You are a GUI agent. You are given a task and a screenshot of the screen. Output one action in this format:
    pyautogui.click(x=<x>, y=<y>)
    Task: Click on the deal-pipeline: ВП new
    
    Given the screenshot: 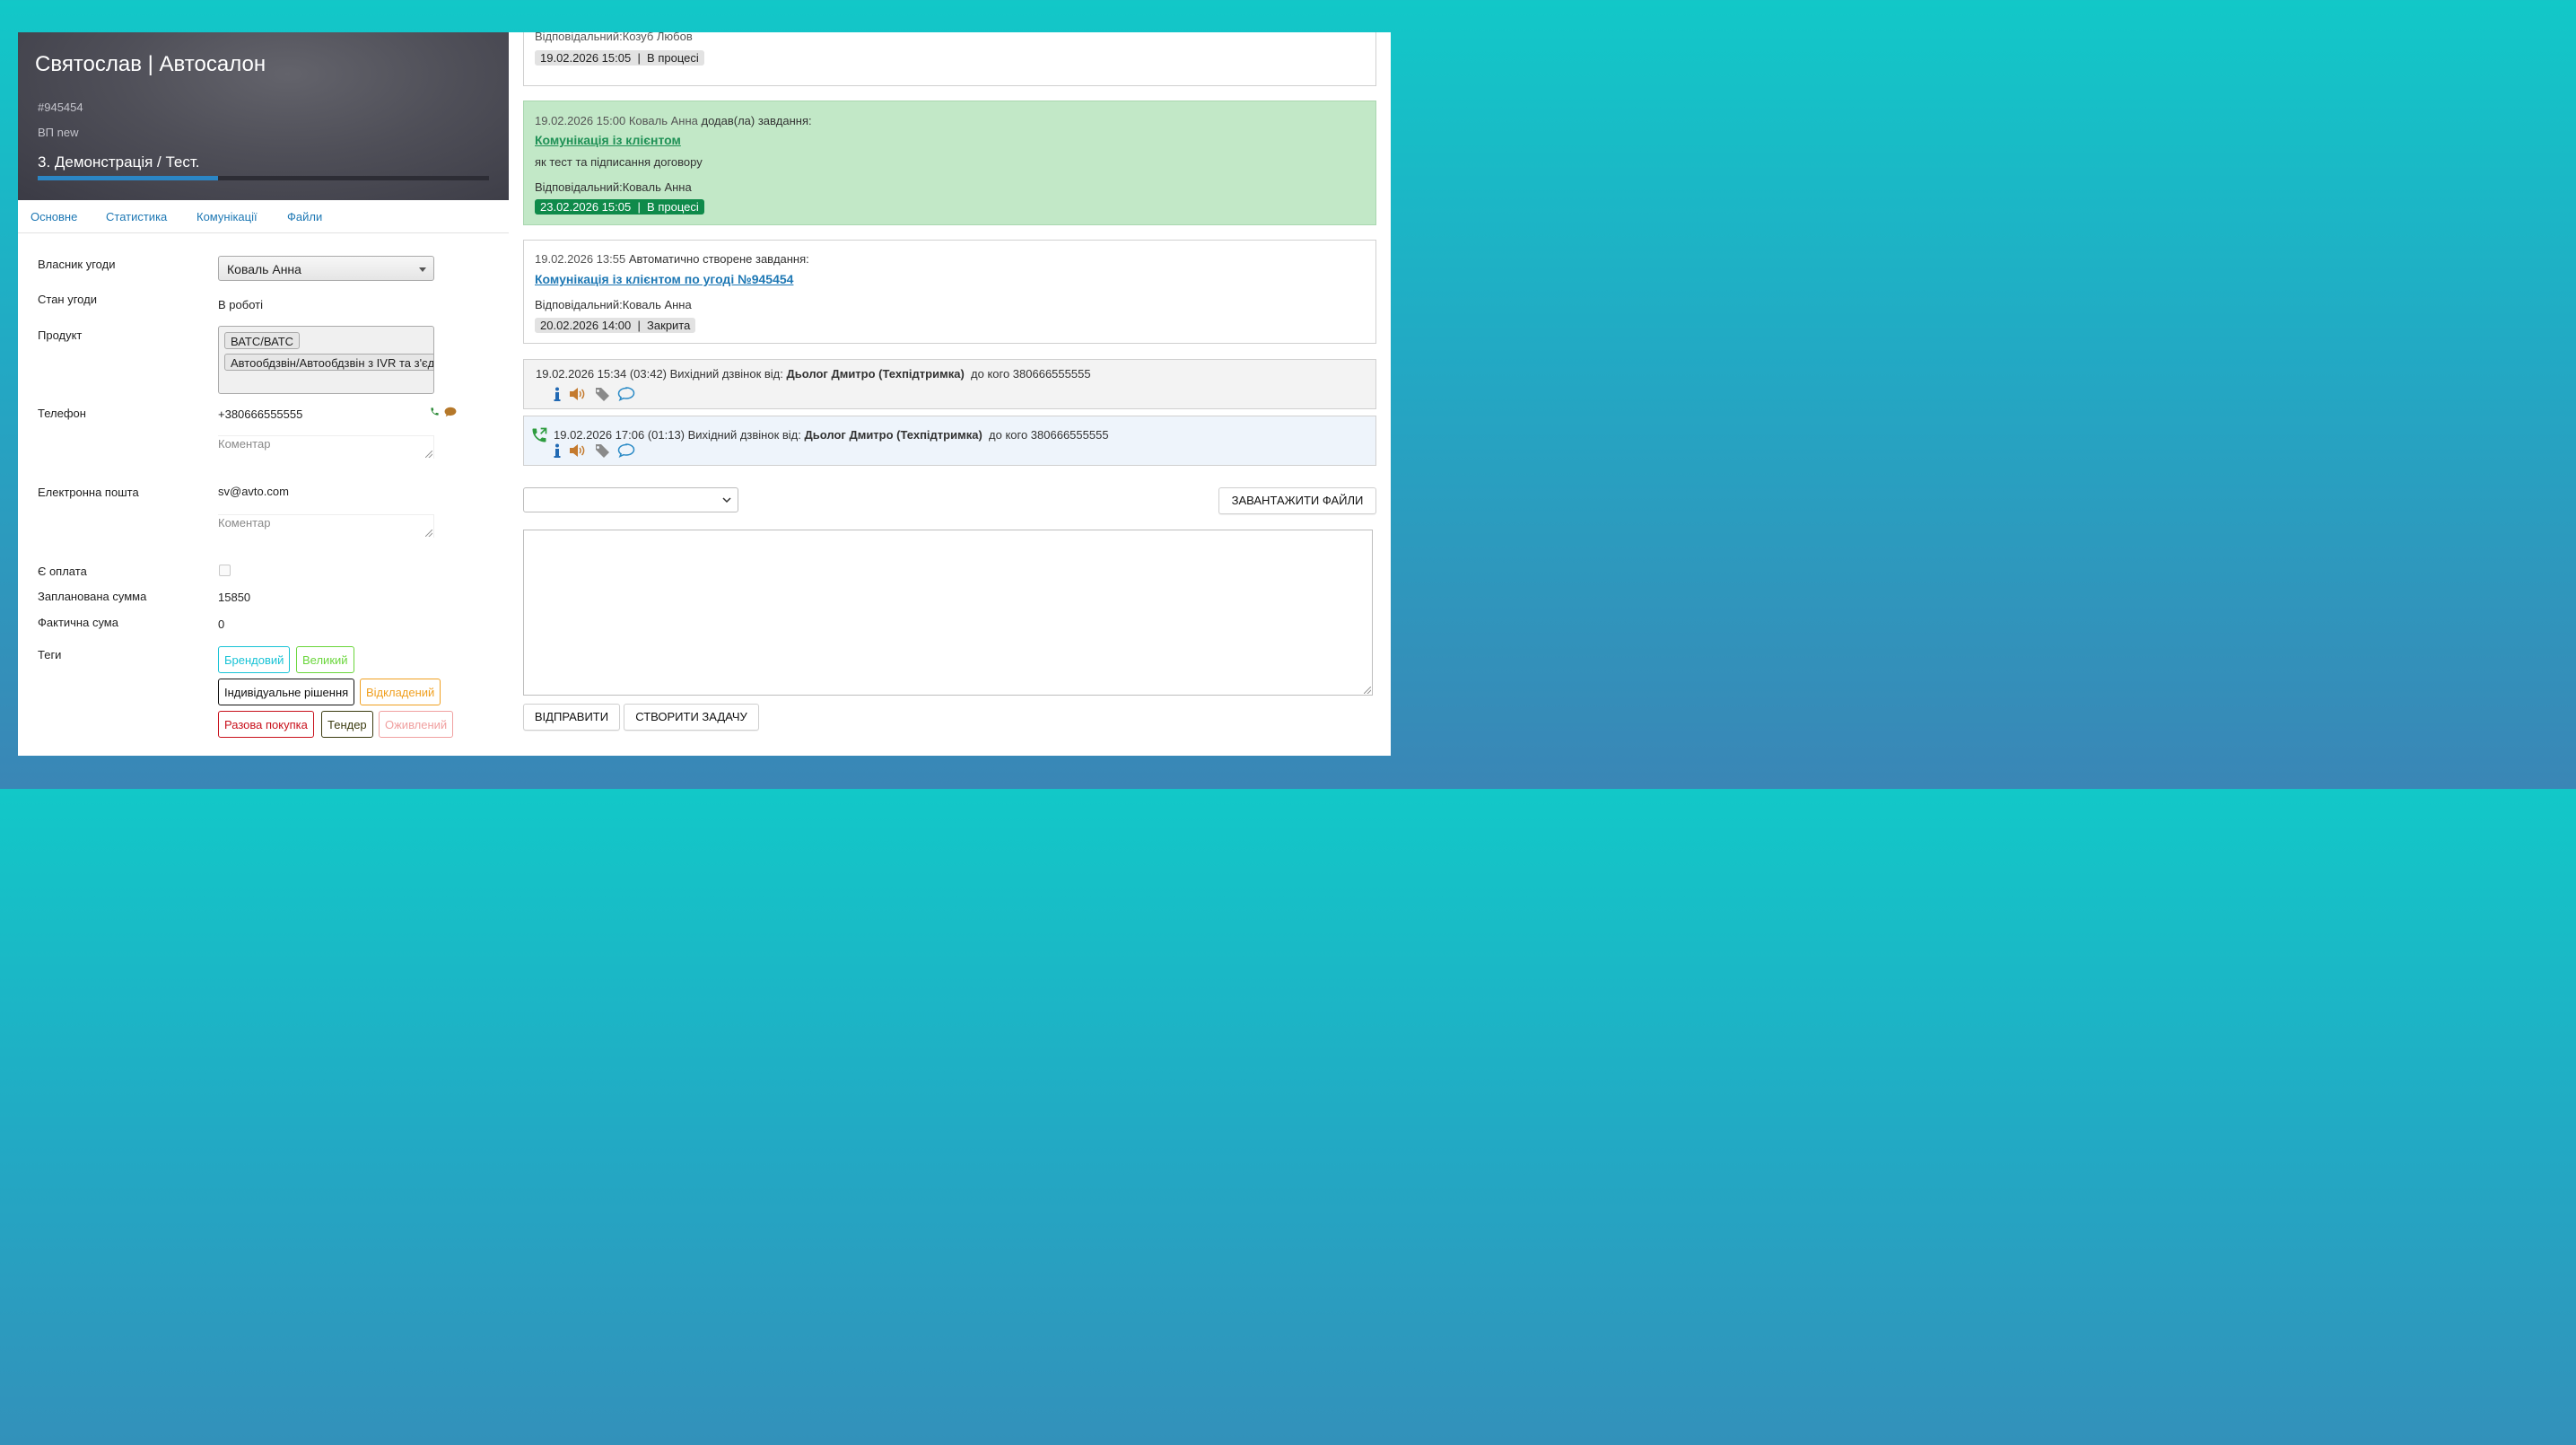 What is the action you would take?
    pyautogui.click(x=58, y=132)
    